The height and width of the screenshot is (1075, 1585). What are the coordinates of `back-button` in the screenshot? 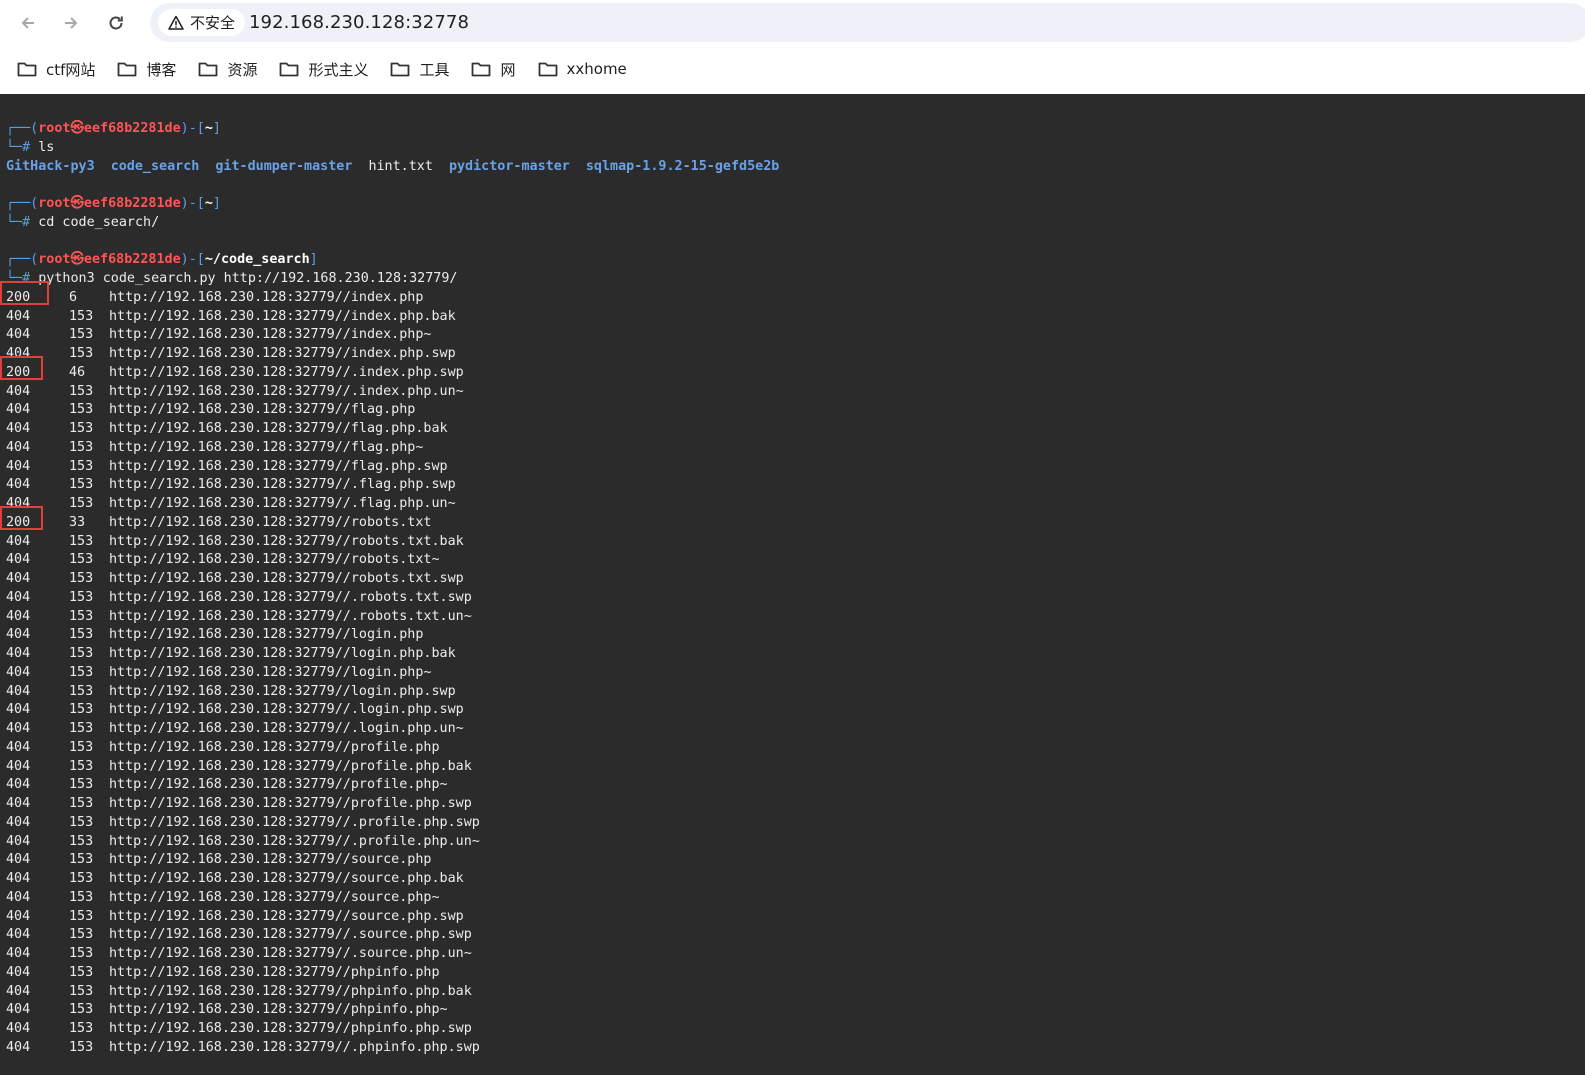 It's located at (28, 23).